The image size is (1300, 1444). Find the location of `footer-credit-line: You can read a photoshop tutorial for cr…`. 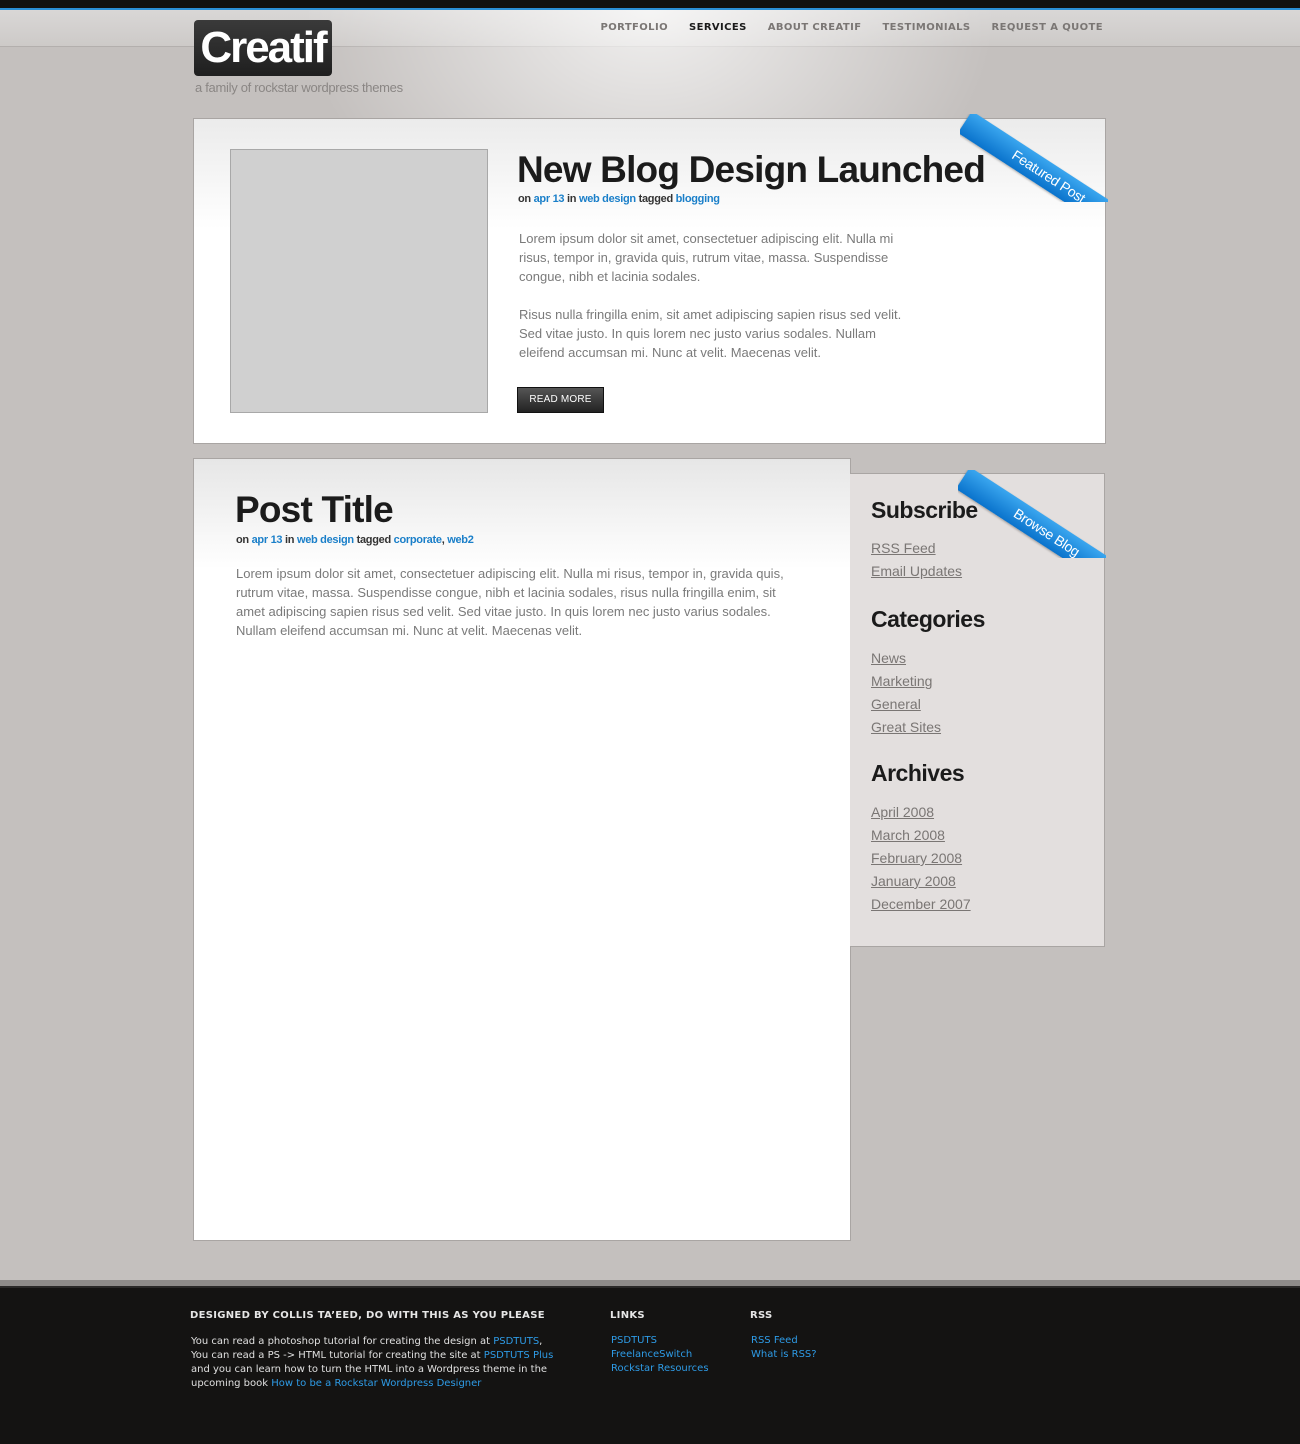

footer-credit-line: You can read a photoshop tutorial for cr… is located at coordinates (366, 1342).